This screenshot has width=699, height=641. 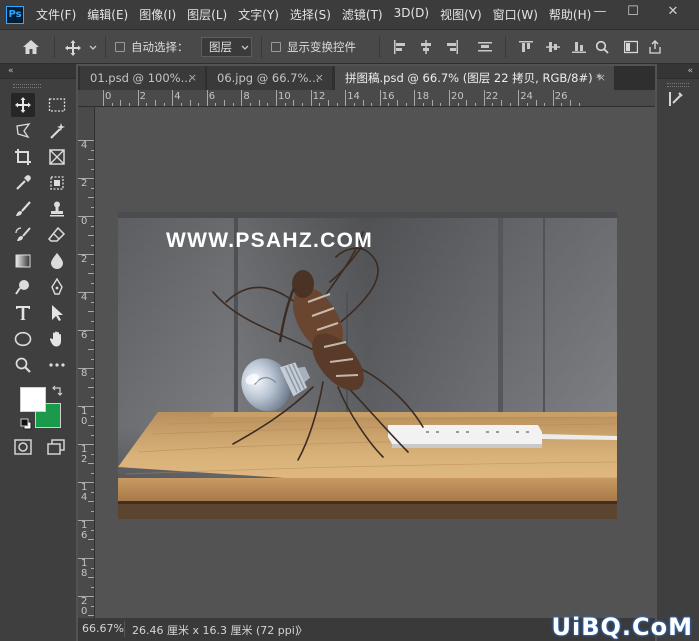 I want to click on distribute-vertical-icon, so click(x=485, y=47).